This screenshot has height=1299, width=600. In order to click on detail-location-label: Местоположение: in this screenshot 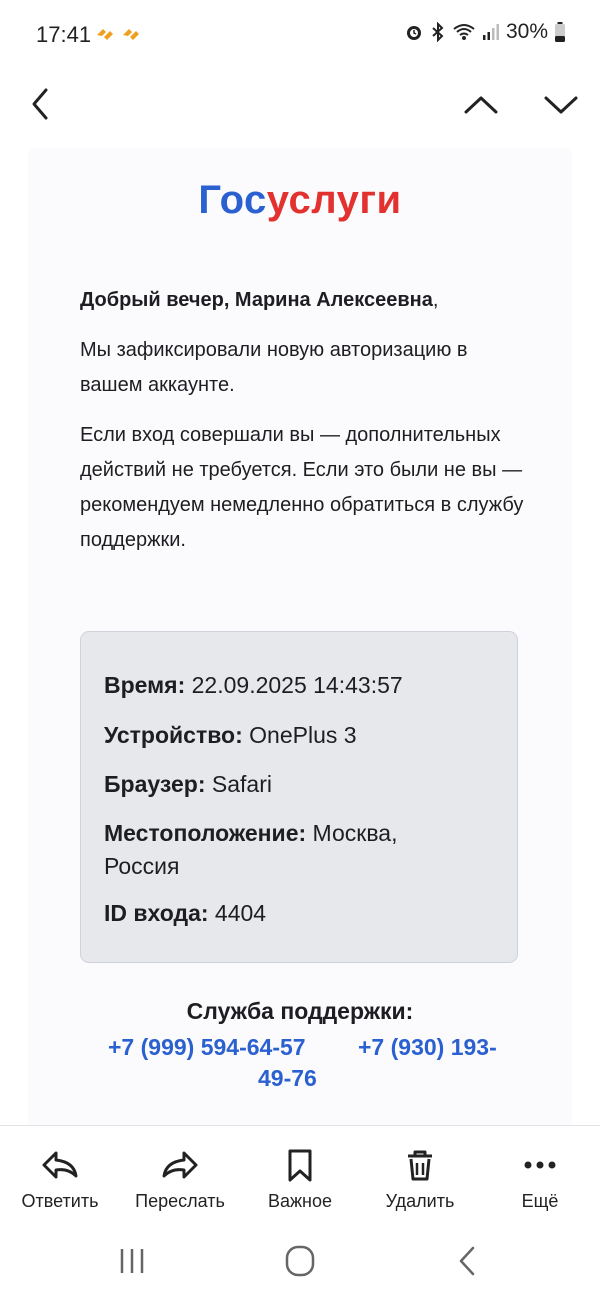, I will do `click(205, 833)`.